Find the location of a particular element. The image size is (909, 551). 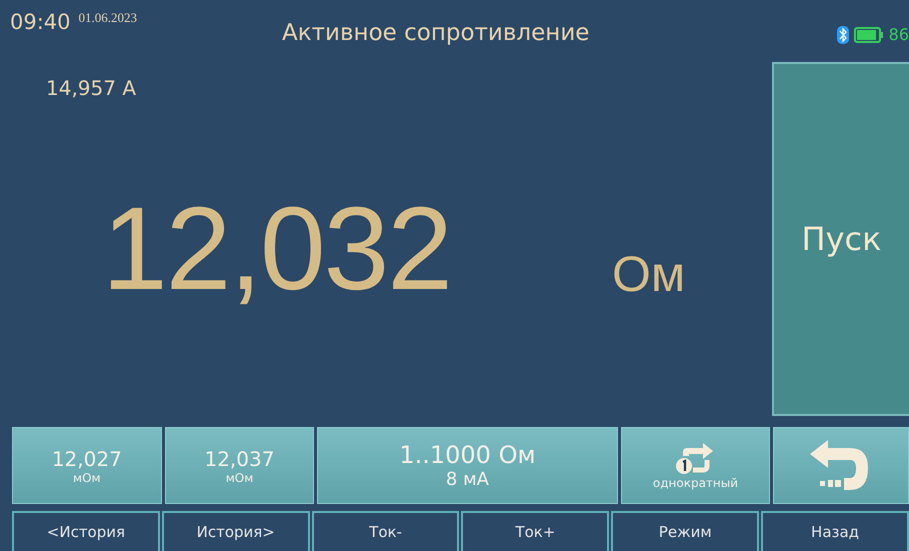

softkey-button: Режим is located at coordinates (685, 531).